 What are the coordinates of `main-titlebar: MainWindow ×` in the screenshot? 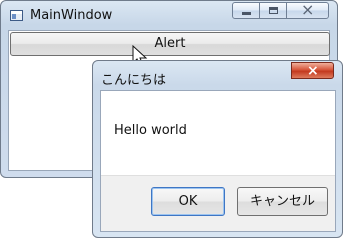 It's located at (169, 15).